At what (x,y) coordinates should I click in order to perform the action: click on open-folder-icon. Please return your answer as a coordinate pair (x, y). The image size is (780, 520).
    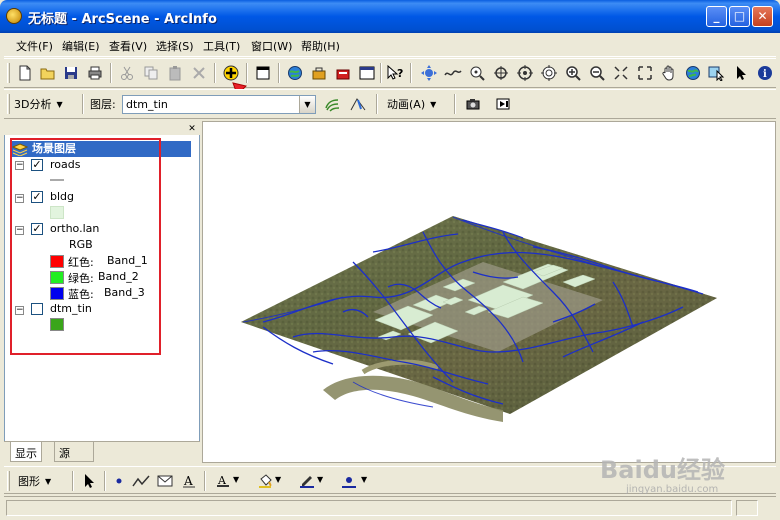
    Looking at the image, I should click on (47, 74).